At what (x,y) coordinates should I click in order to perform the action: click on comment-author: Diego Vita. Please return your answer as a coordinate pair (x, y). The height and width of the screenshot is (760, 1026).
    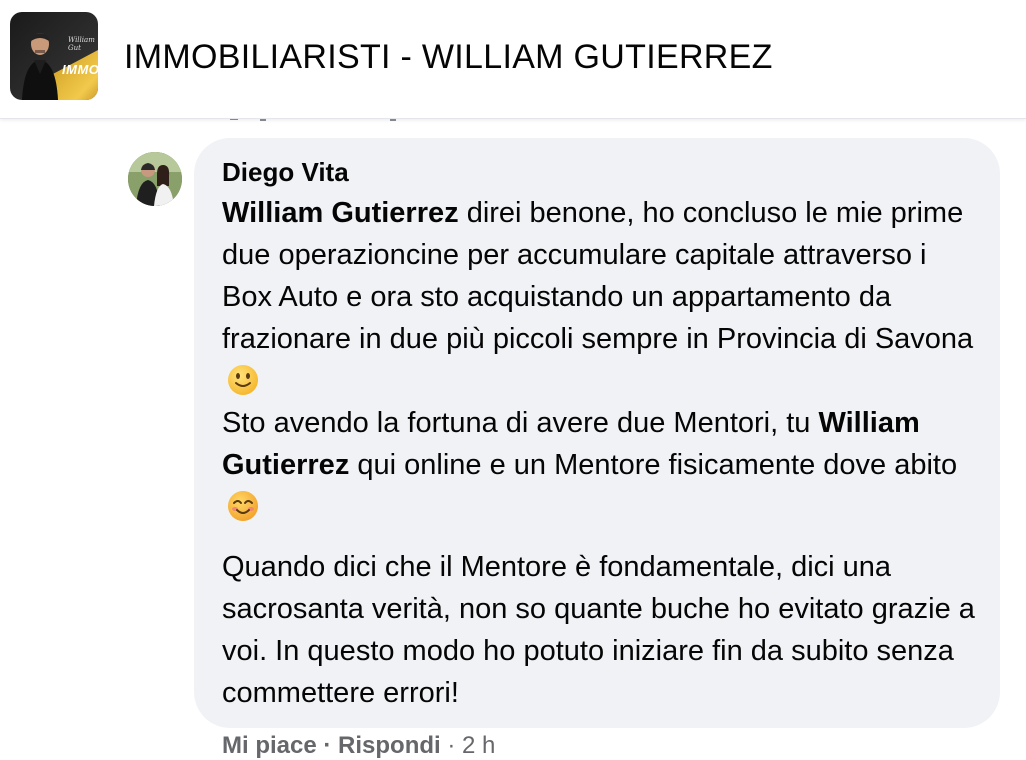
    Looking at the image, I should click on (599, 172).